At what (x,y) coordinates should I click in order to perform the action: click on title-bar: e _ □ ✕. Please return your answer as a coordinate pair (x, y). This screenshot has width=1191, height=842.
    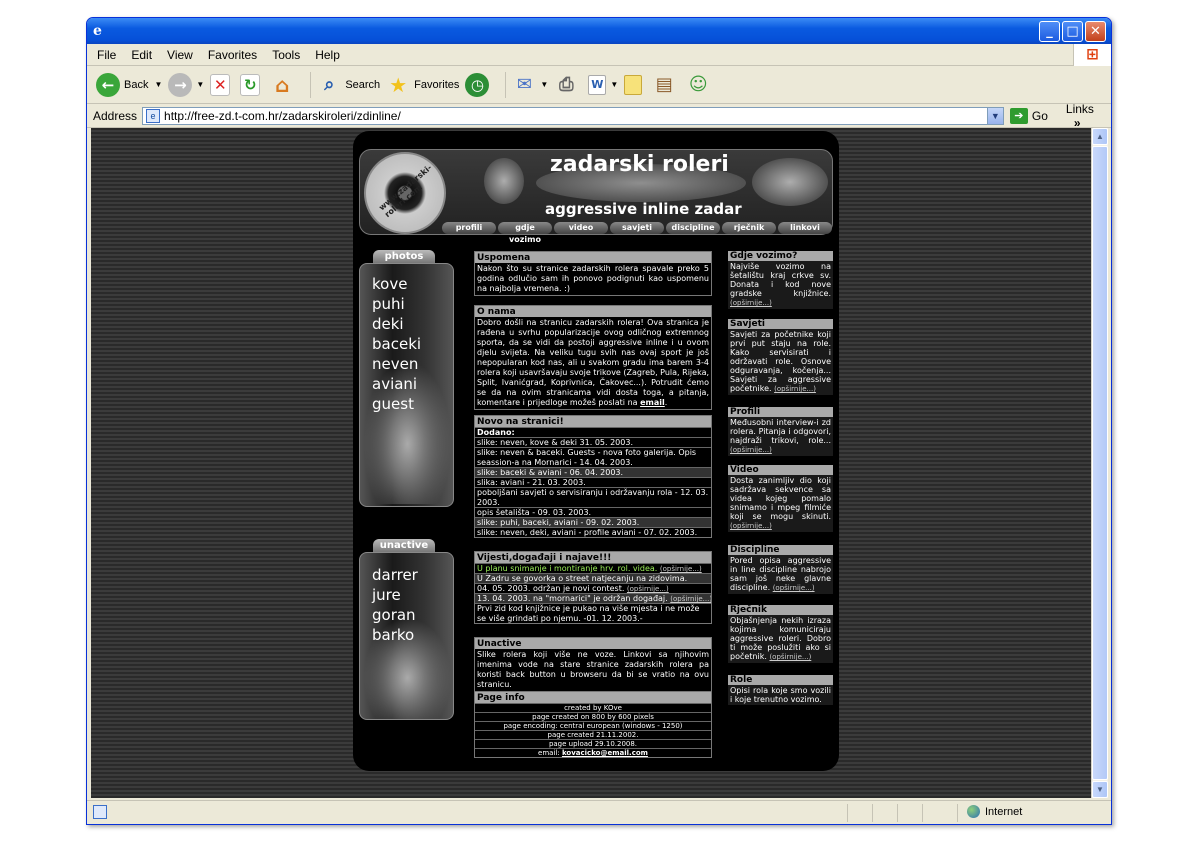
    Looking at the image, I should click on (599, 31).